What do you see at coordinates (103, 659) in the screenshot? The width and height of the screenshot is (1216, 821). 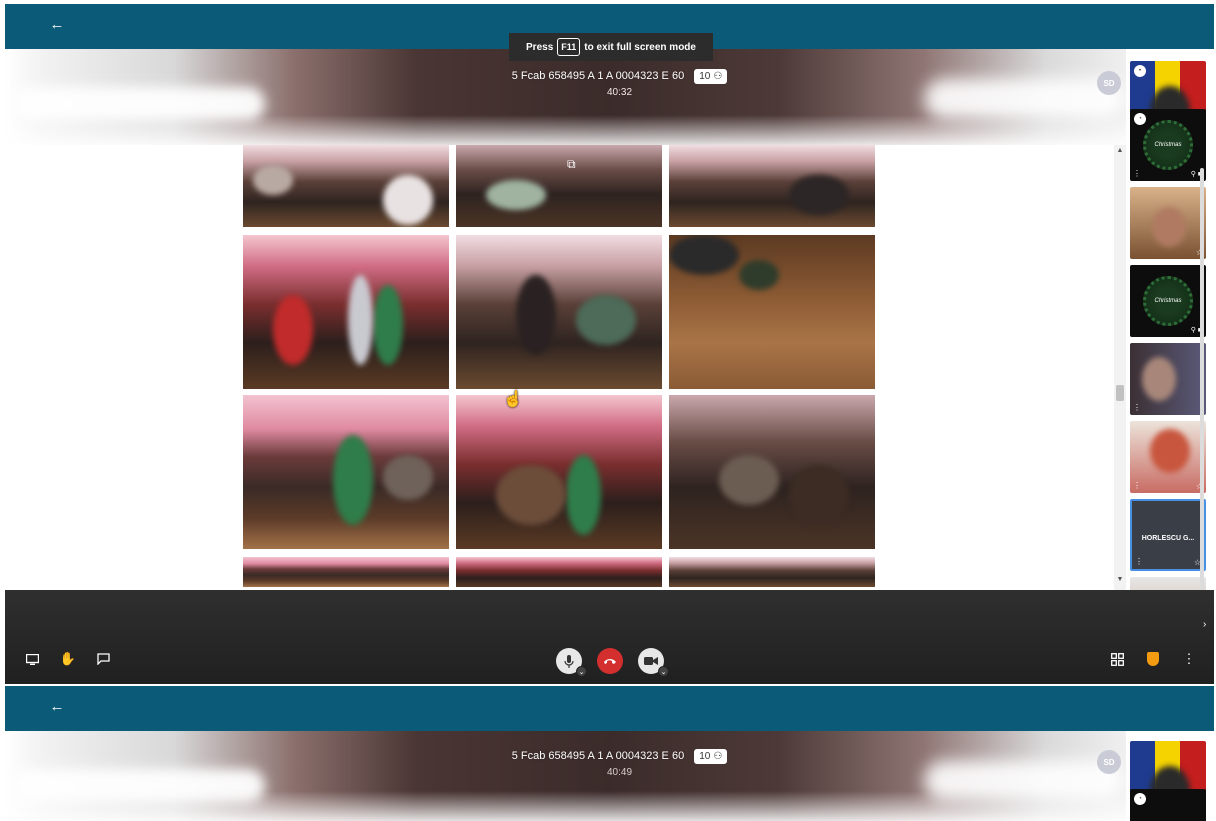 I see `chat-bubble-icon` at bounding box center [103, 659].